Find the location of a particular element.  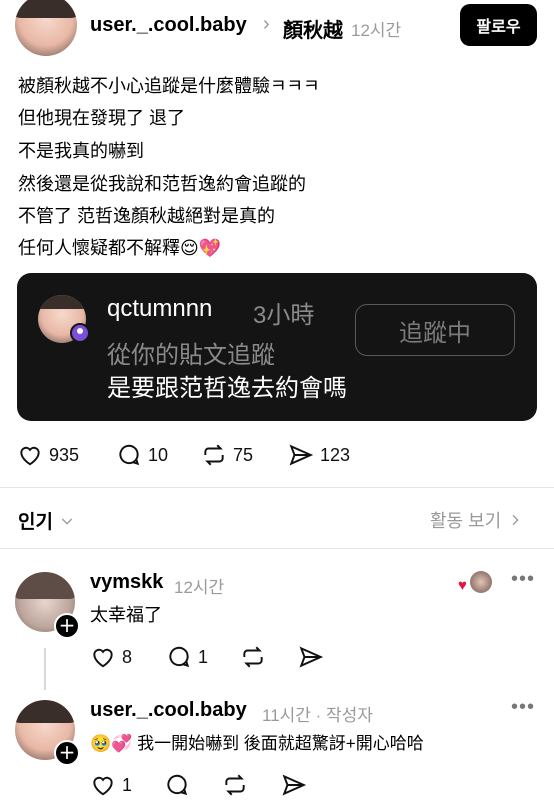

repost-count: 75 is located at coordinates (243, 454).